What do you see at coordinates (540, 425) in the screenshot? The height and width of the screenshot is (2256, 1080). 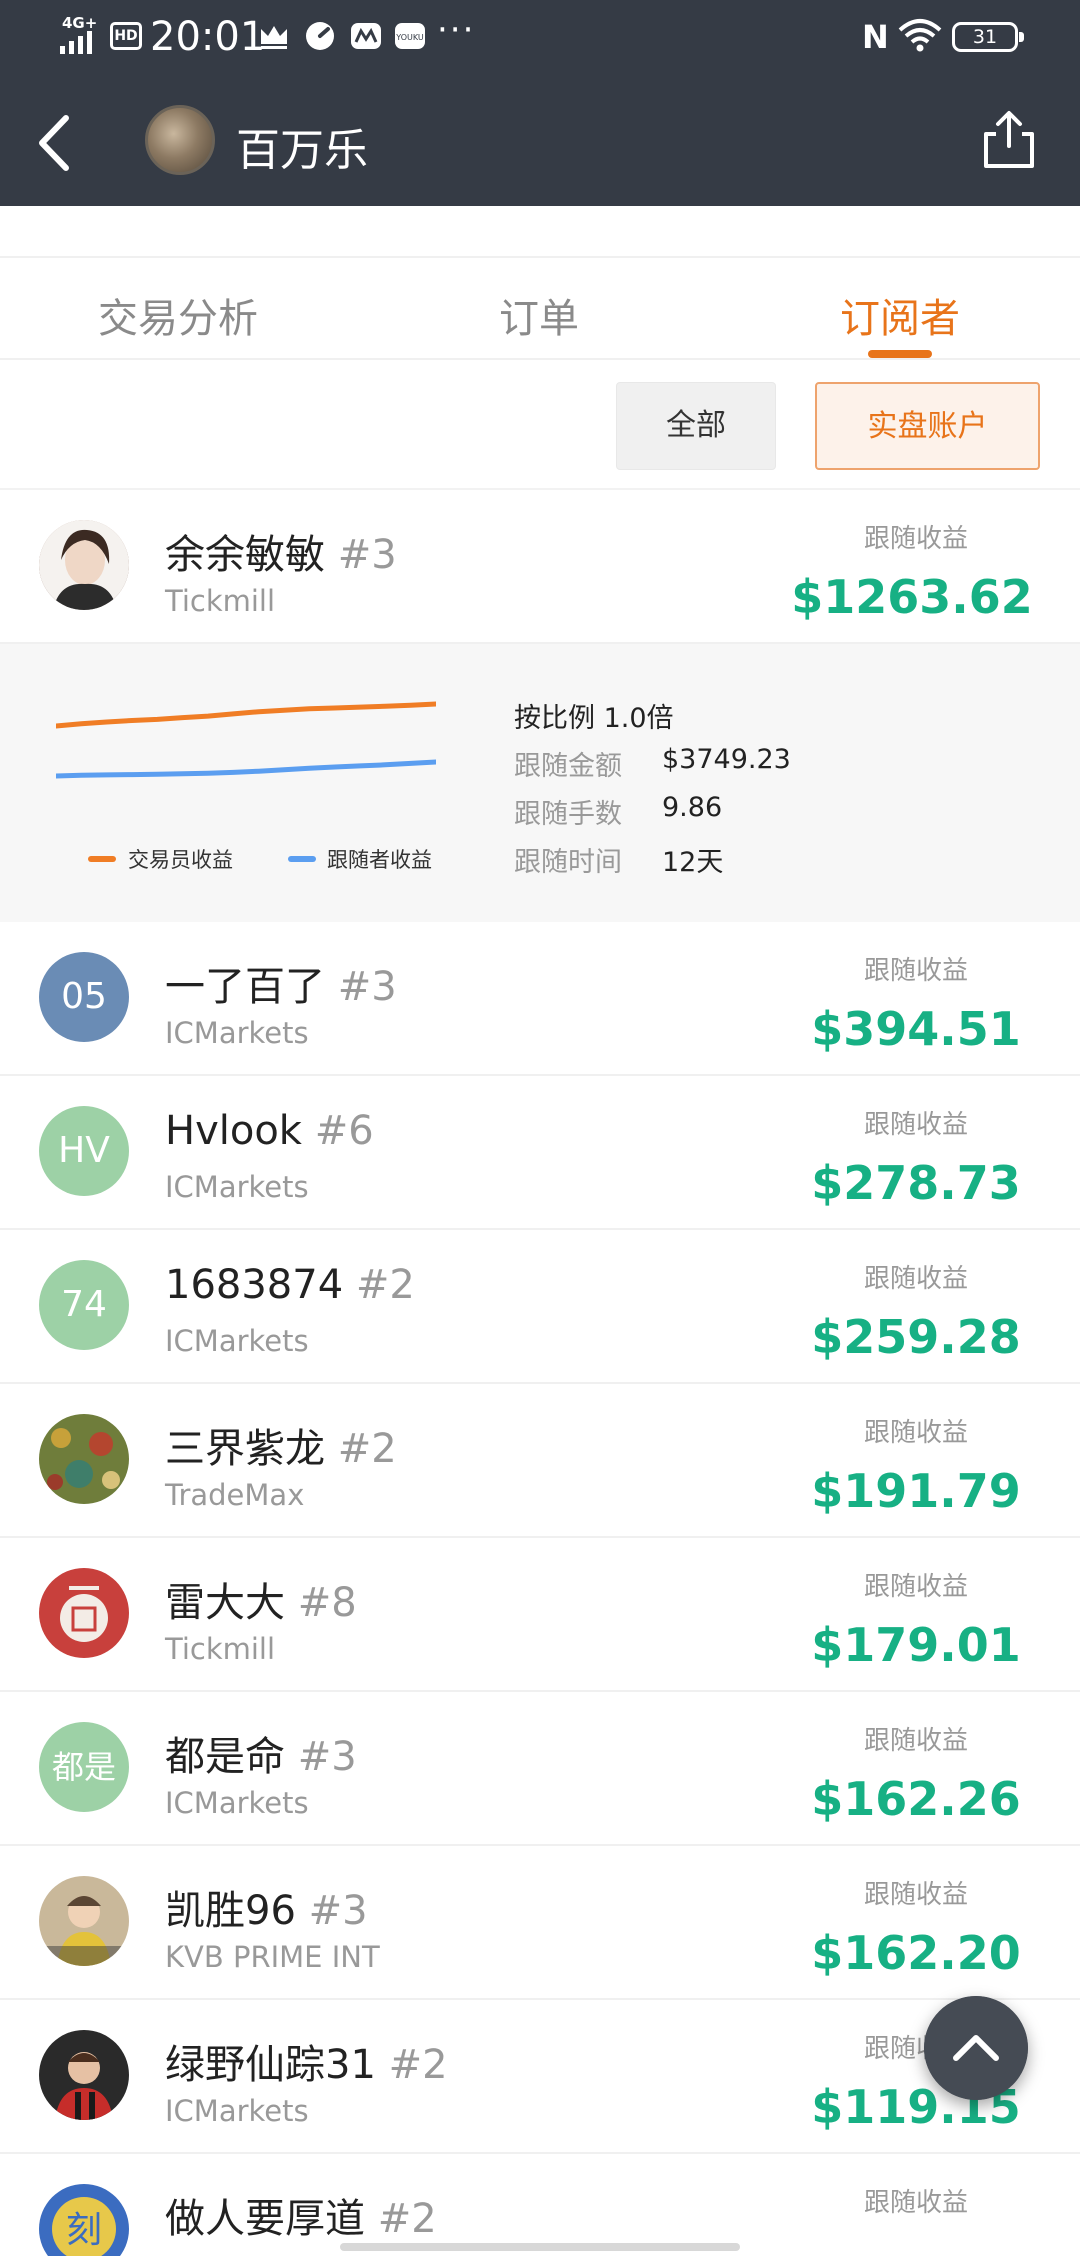 I see `filter-bar: 全部 实盘账户` at bounding box center [540, 425].